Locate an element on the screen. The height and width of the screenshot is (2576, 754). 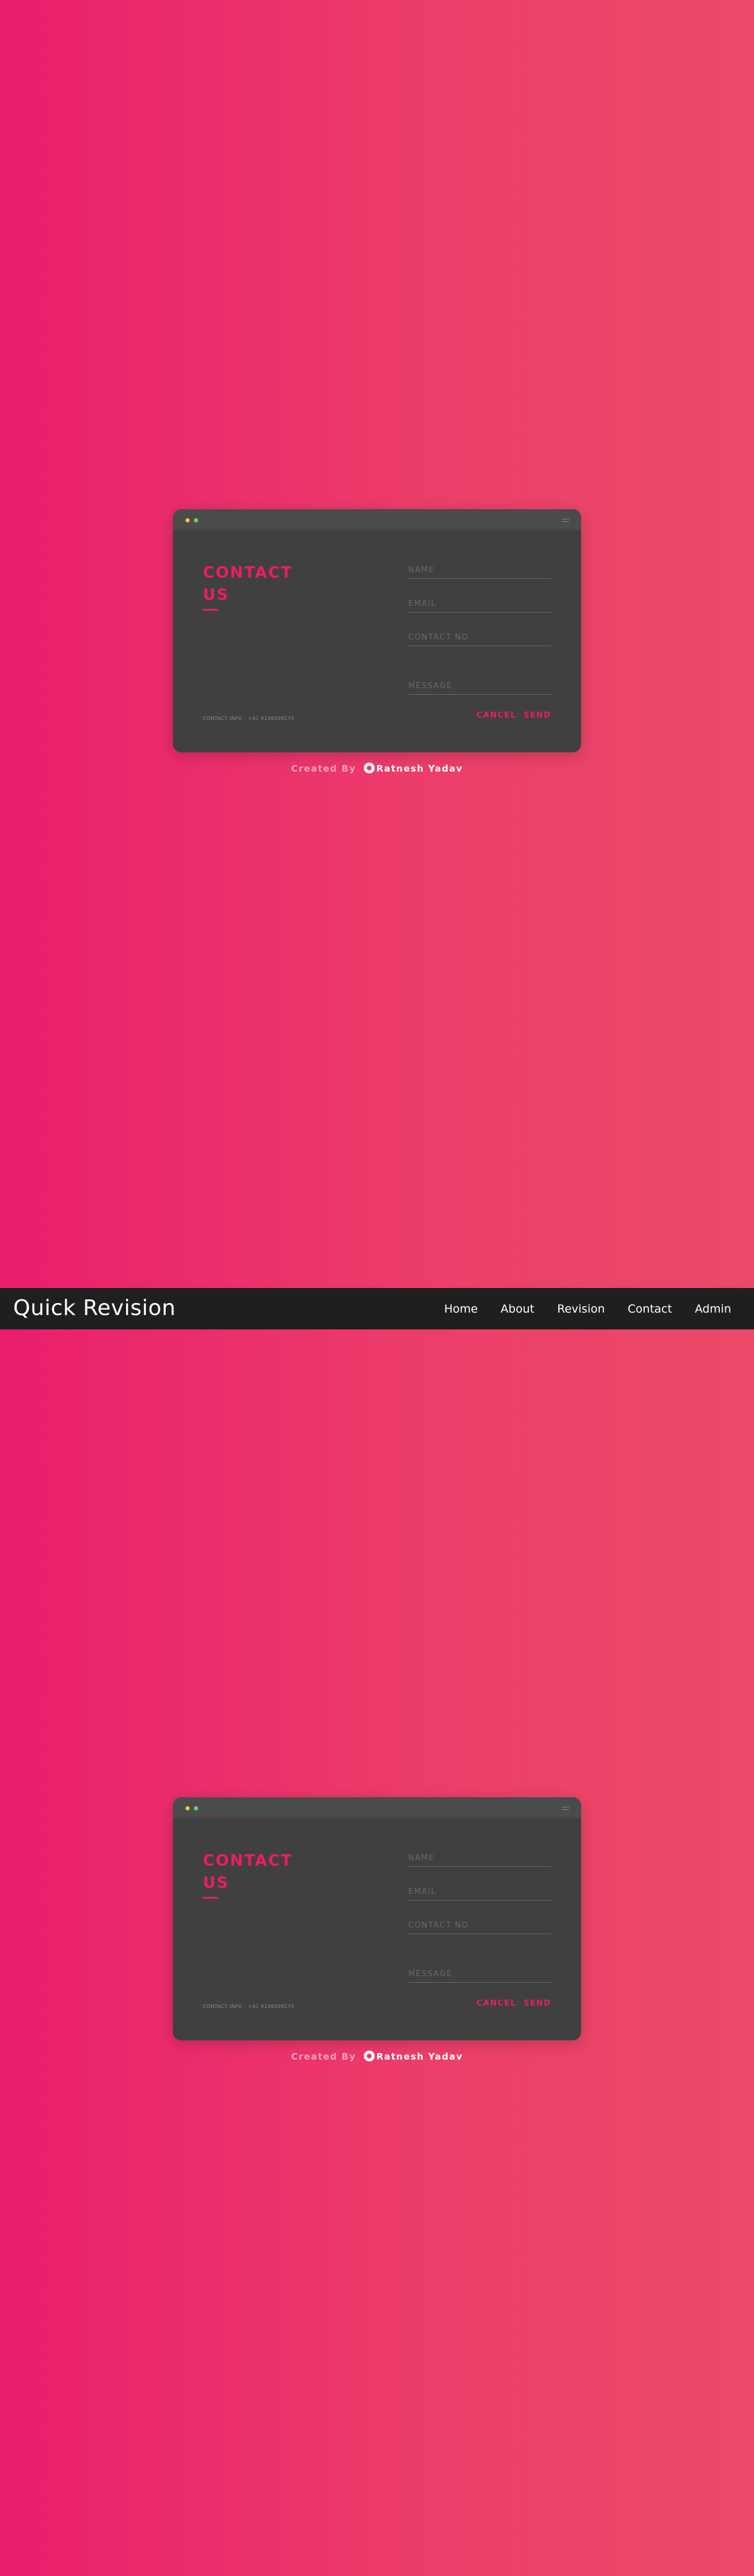
nav-link-revision: Revision is located at coordinates (581, 1309).